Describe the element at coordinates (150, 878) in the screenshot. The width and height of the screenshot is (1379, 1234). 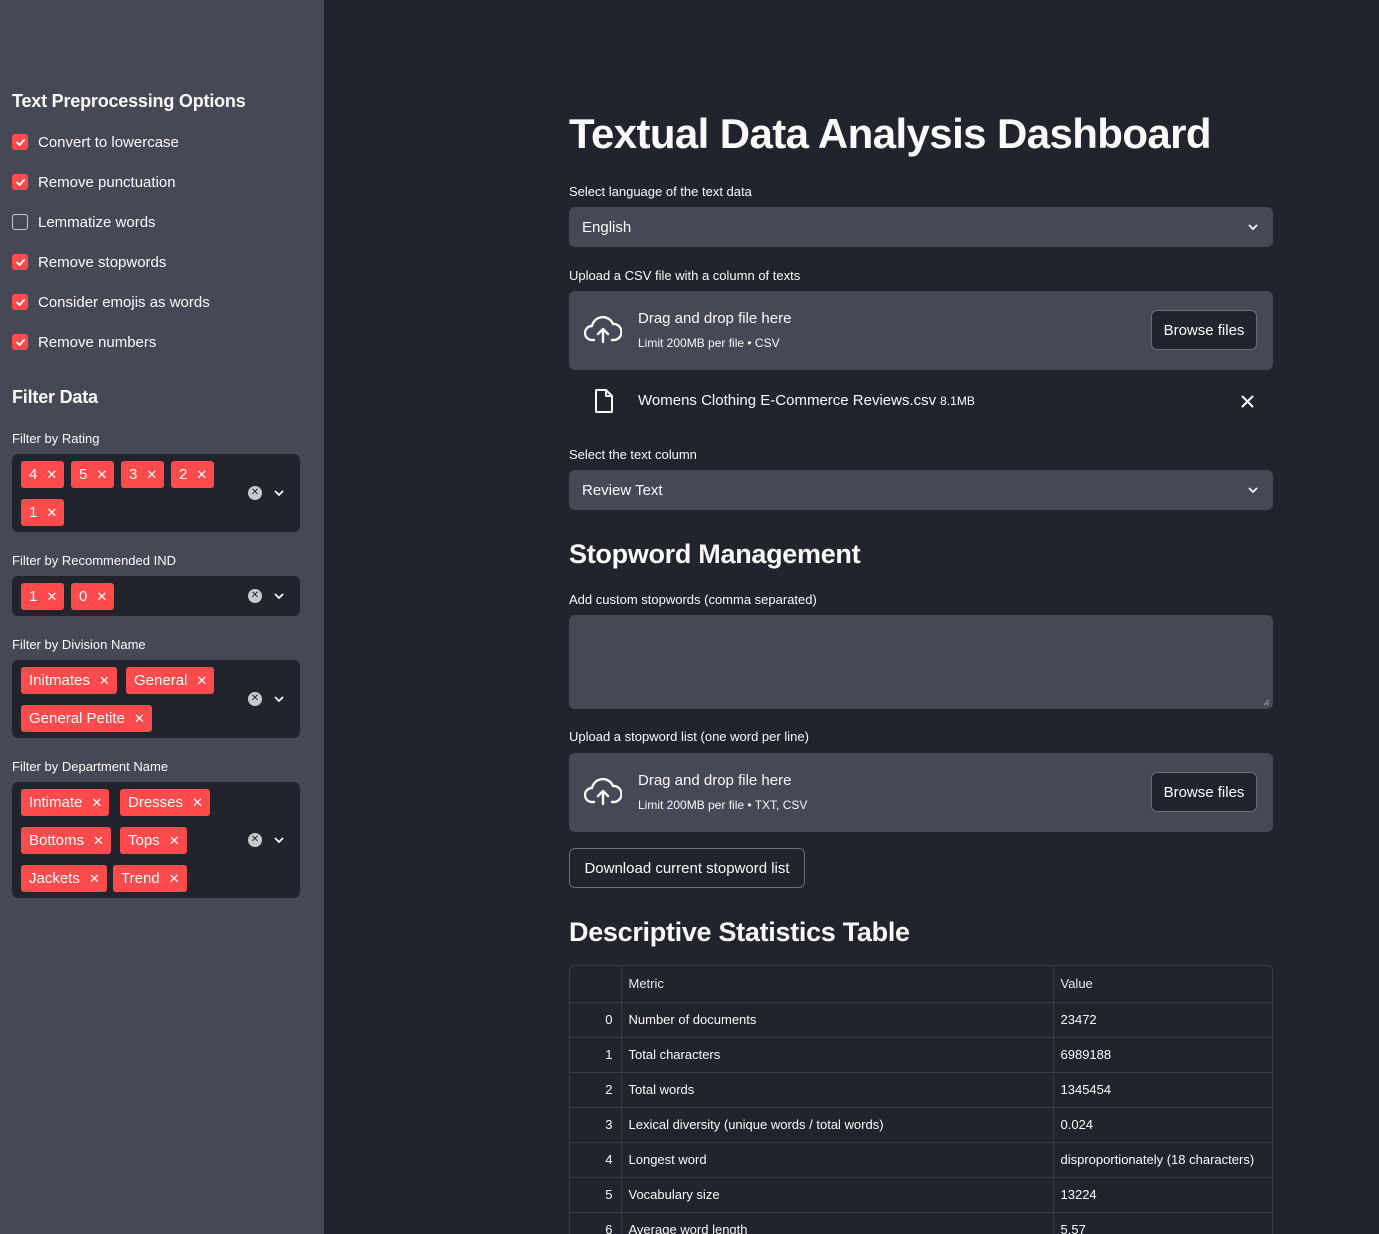
I see `chip: Trend ✕` at that location.